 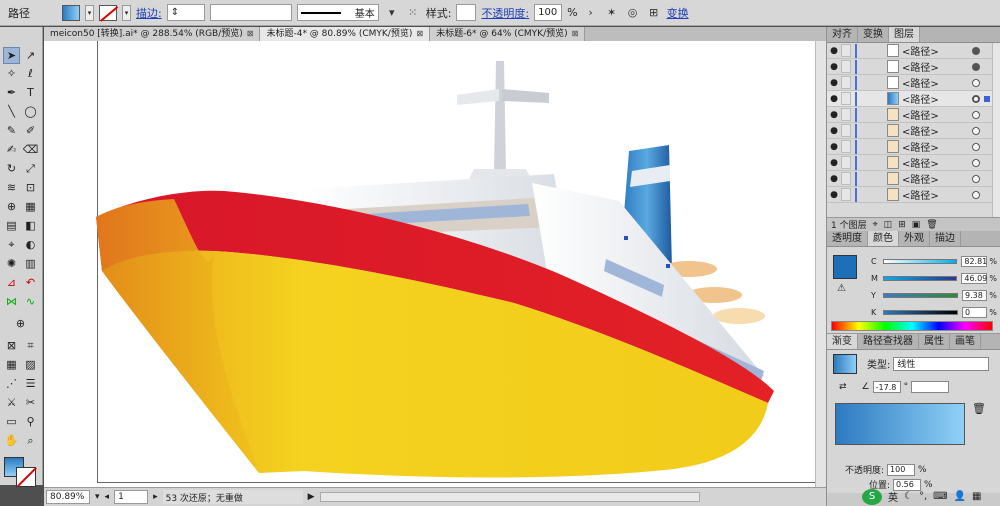 I want to click on smooth-tool-icon: ∿, so click(x=30, y=301).